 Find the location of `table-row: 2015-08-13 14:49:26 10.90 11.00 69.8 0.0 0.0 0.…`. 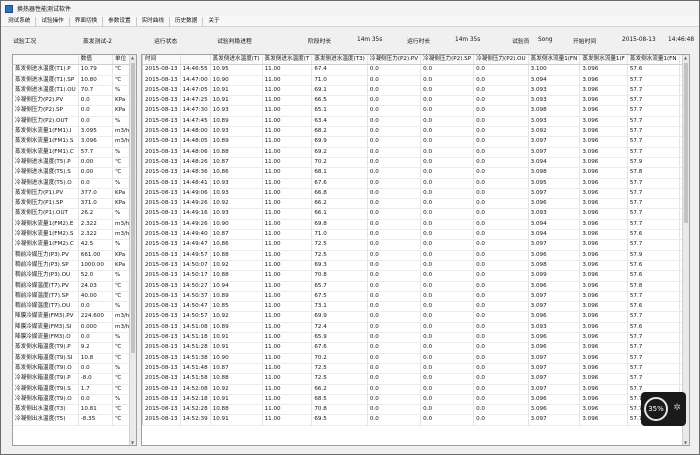

table-row: 2015-08-13 14:49:26 10.90 11.00 69.8 0.0 0.0 0.… is located at coordinates (415, 225).